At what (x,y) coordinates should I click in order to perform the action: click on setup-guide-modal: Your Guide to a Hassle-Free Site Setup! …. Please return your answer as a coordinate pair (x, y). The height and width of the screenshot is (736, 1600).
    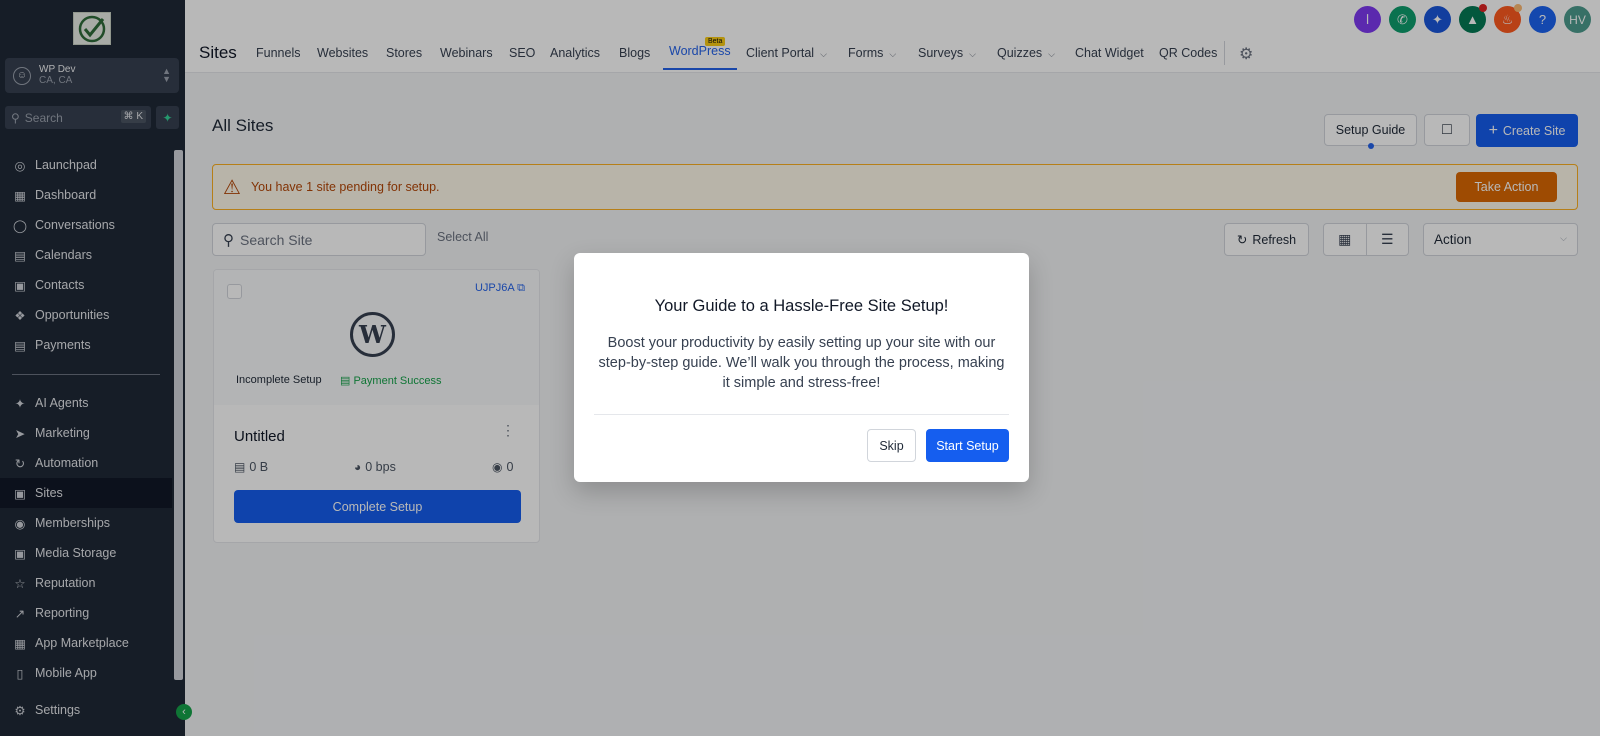
    Looking at the image, I should click on (801, 367).